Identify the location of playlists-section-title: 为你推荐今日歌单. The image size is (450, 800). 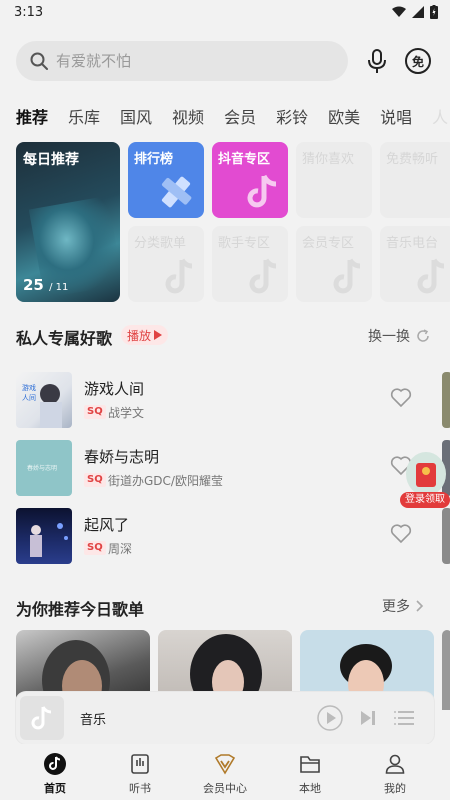
(80, 609).